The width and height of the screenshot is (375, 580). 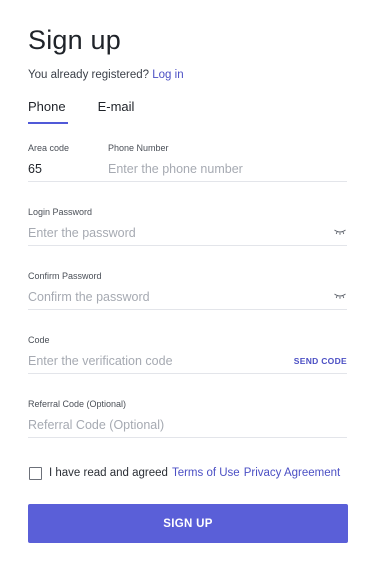 I want to click on verification-code-field: Code SEND CODE, so click(x=187, y=354).